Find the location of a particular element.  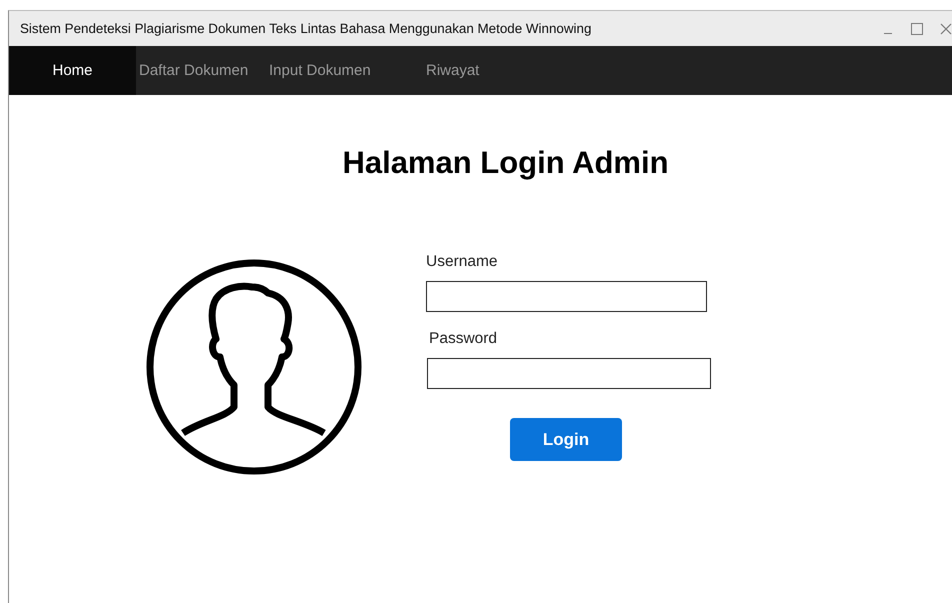

field-label: Password is located at coordinates (463, 339).